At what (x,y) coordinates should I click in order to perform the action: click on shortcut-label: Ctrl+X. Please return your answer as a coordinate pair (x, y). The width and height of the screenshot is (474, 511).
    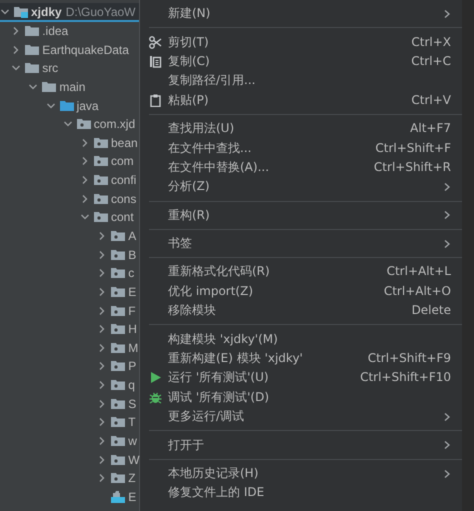
    Looking at the image, I should click on (431, 42).